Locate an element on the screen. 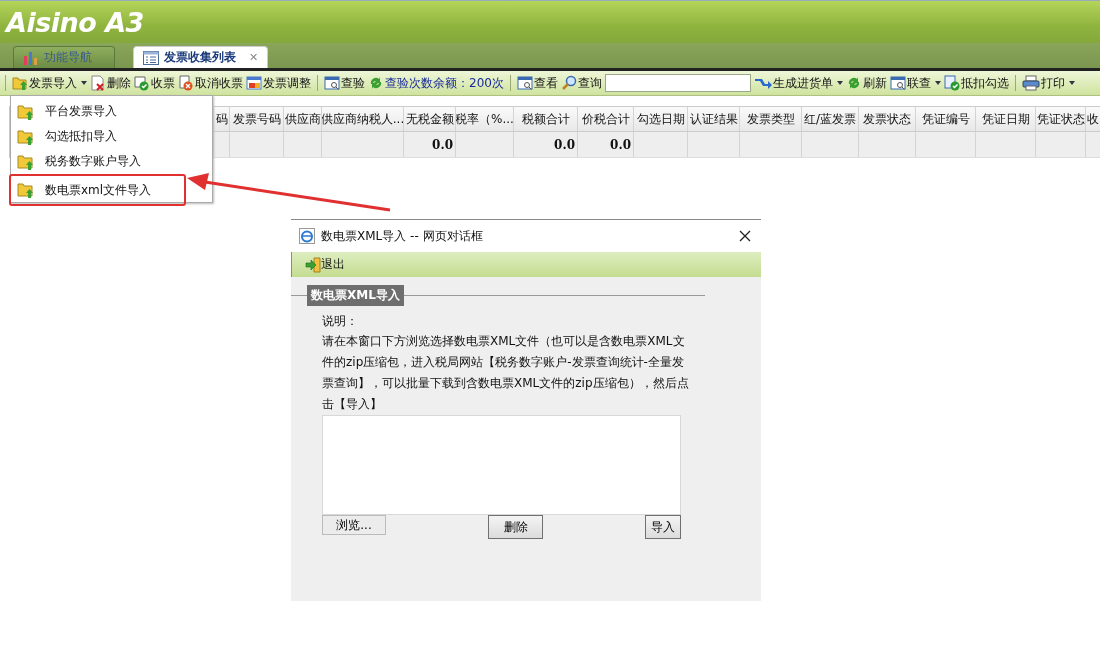  dialog-title: 数电票XML导入 -- 网页对话框 is located at coordinates (402, 236).